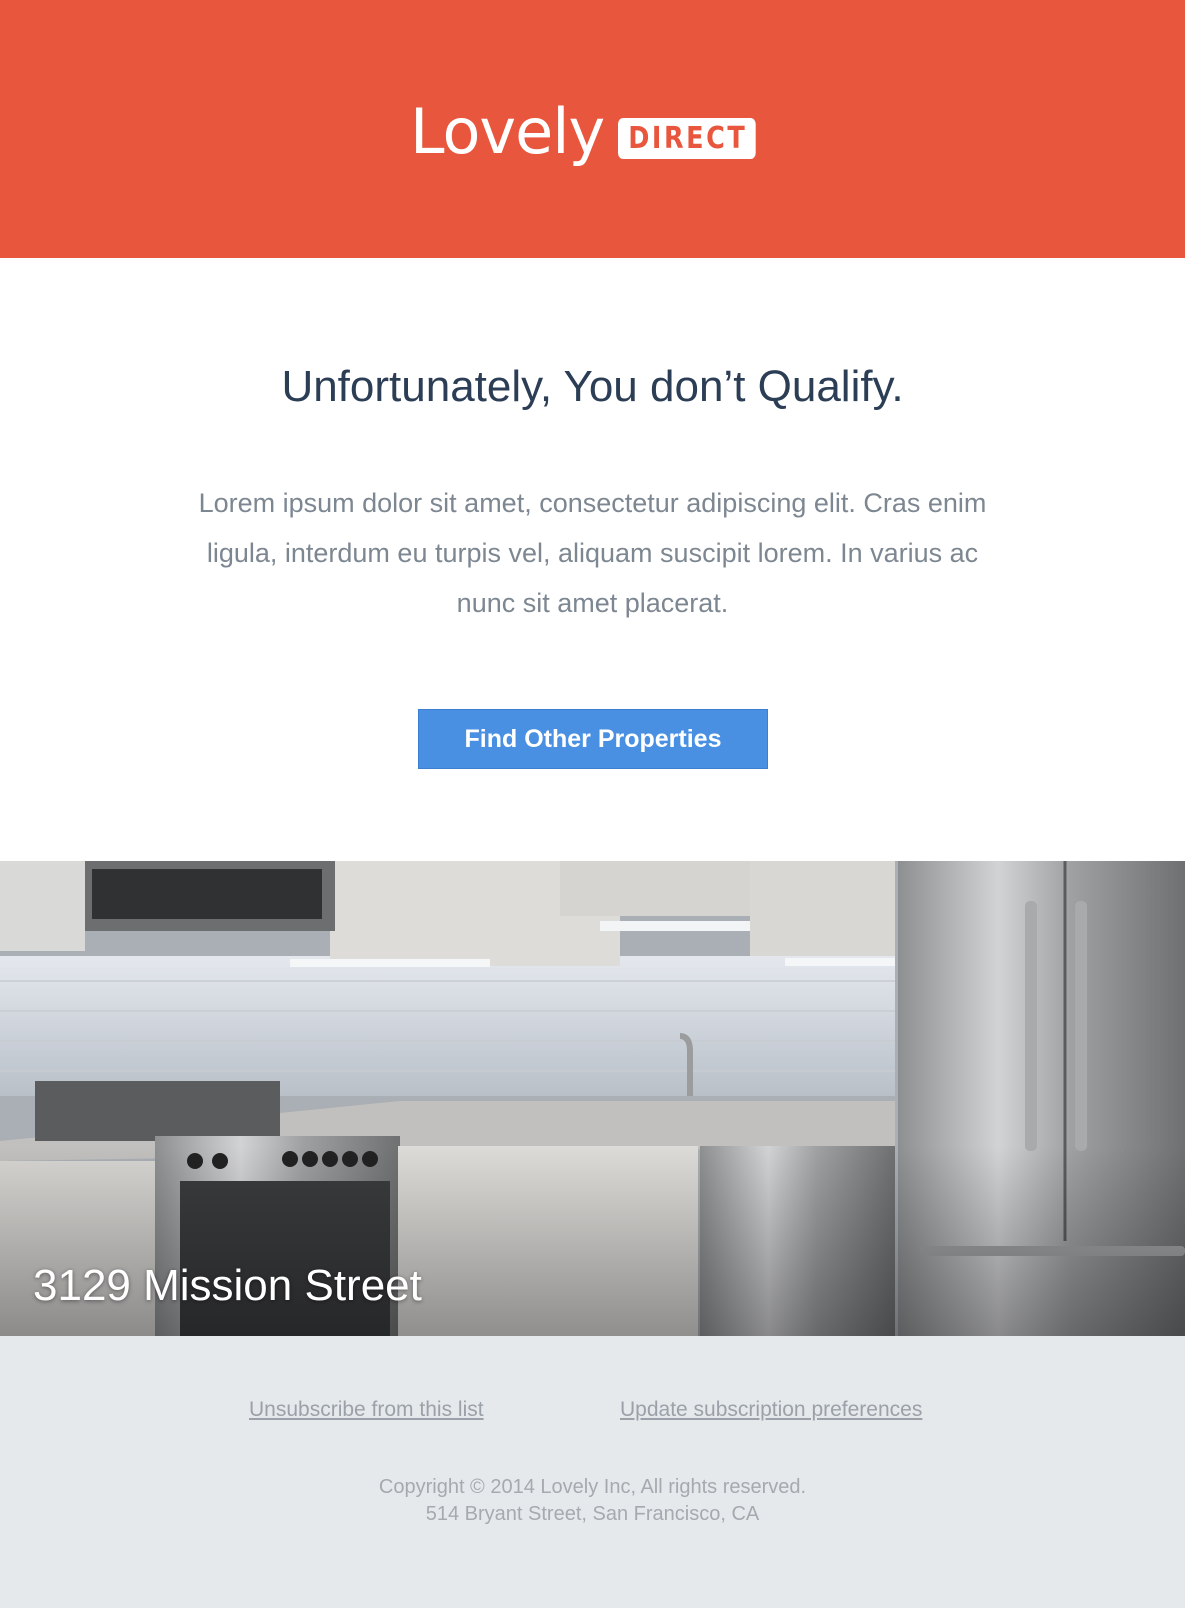  I want to click on unsubscribe-link: Unsubscribe from this list, so click(366, 1410).